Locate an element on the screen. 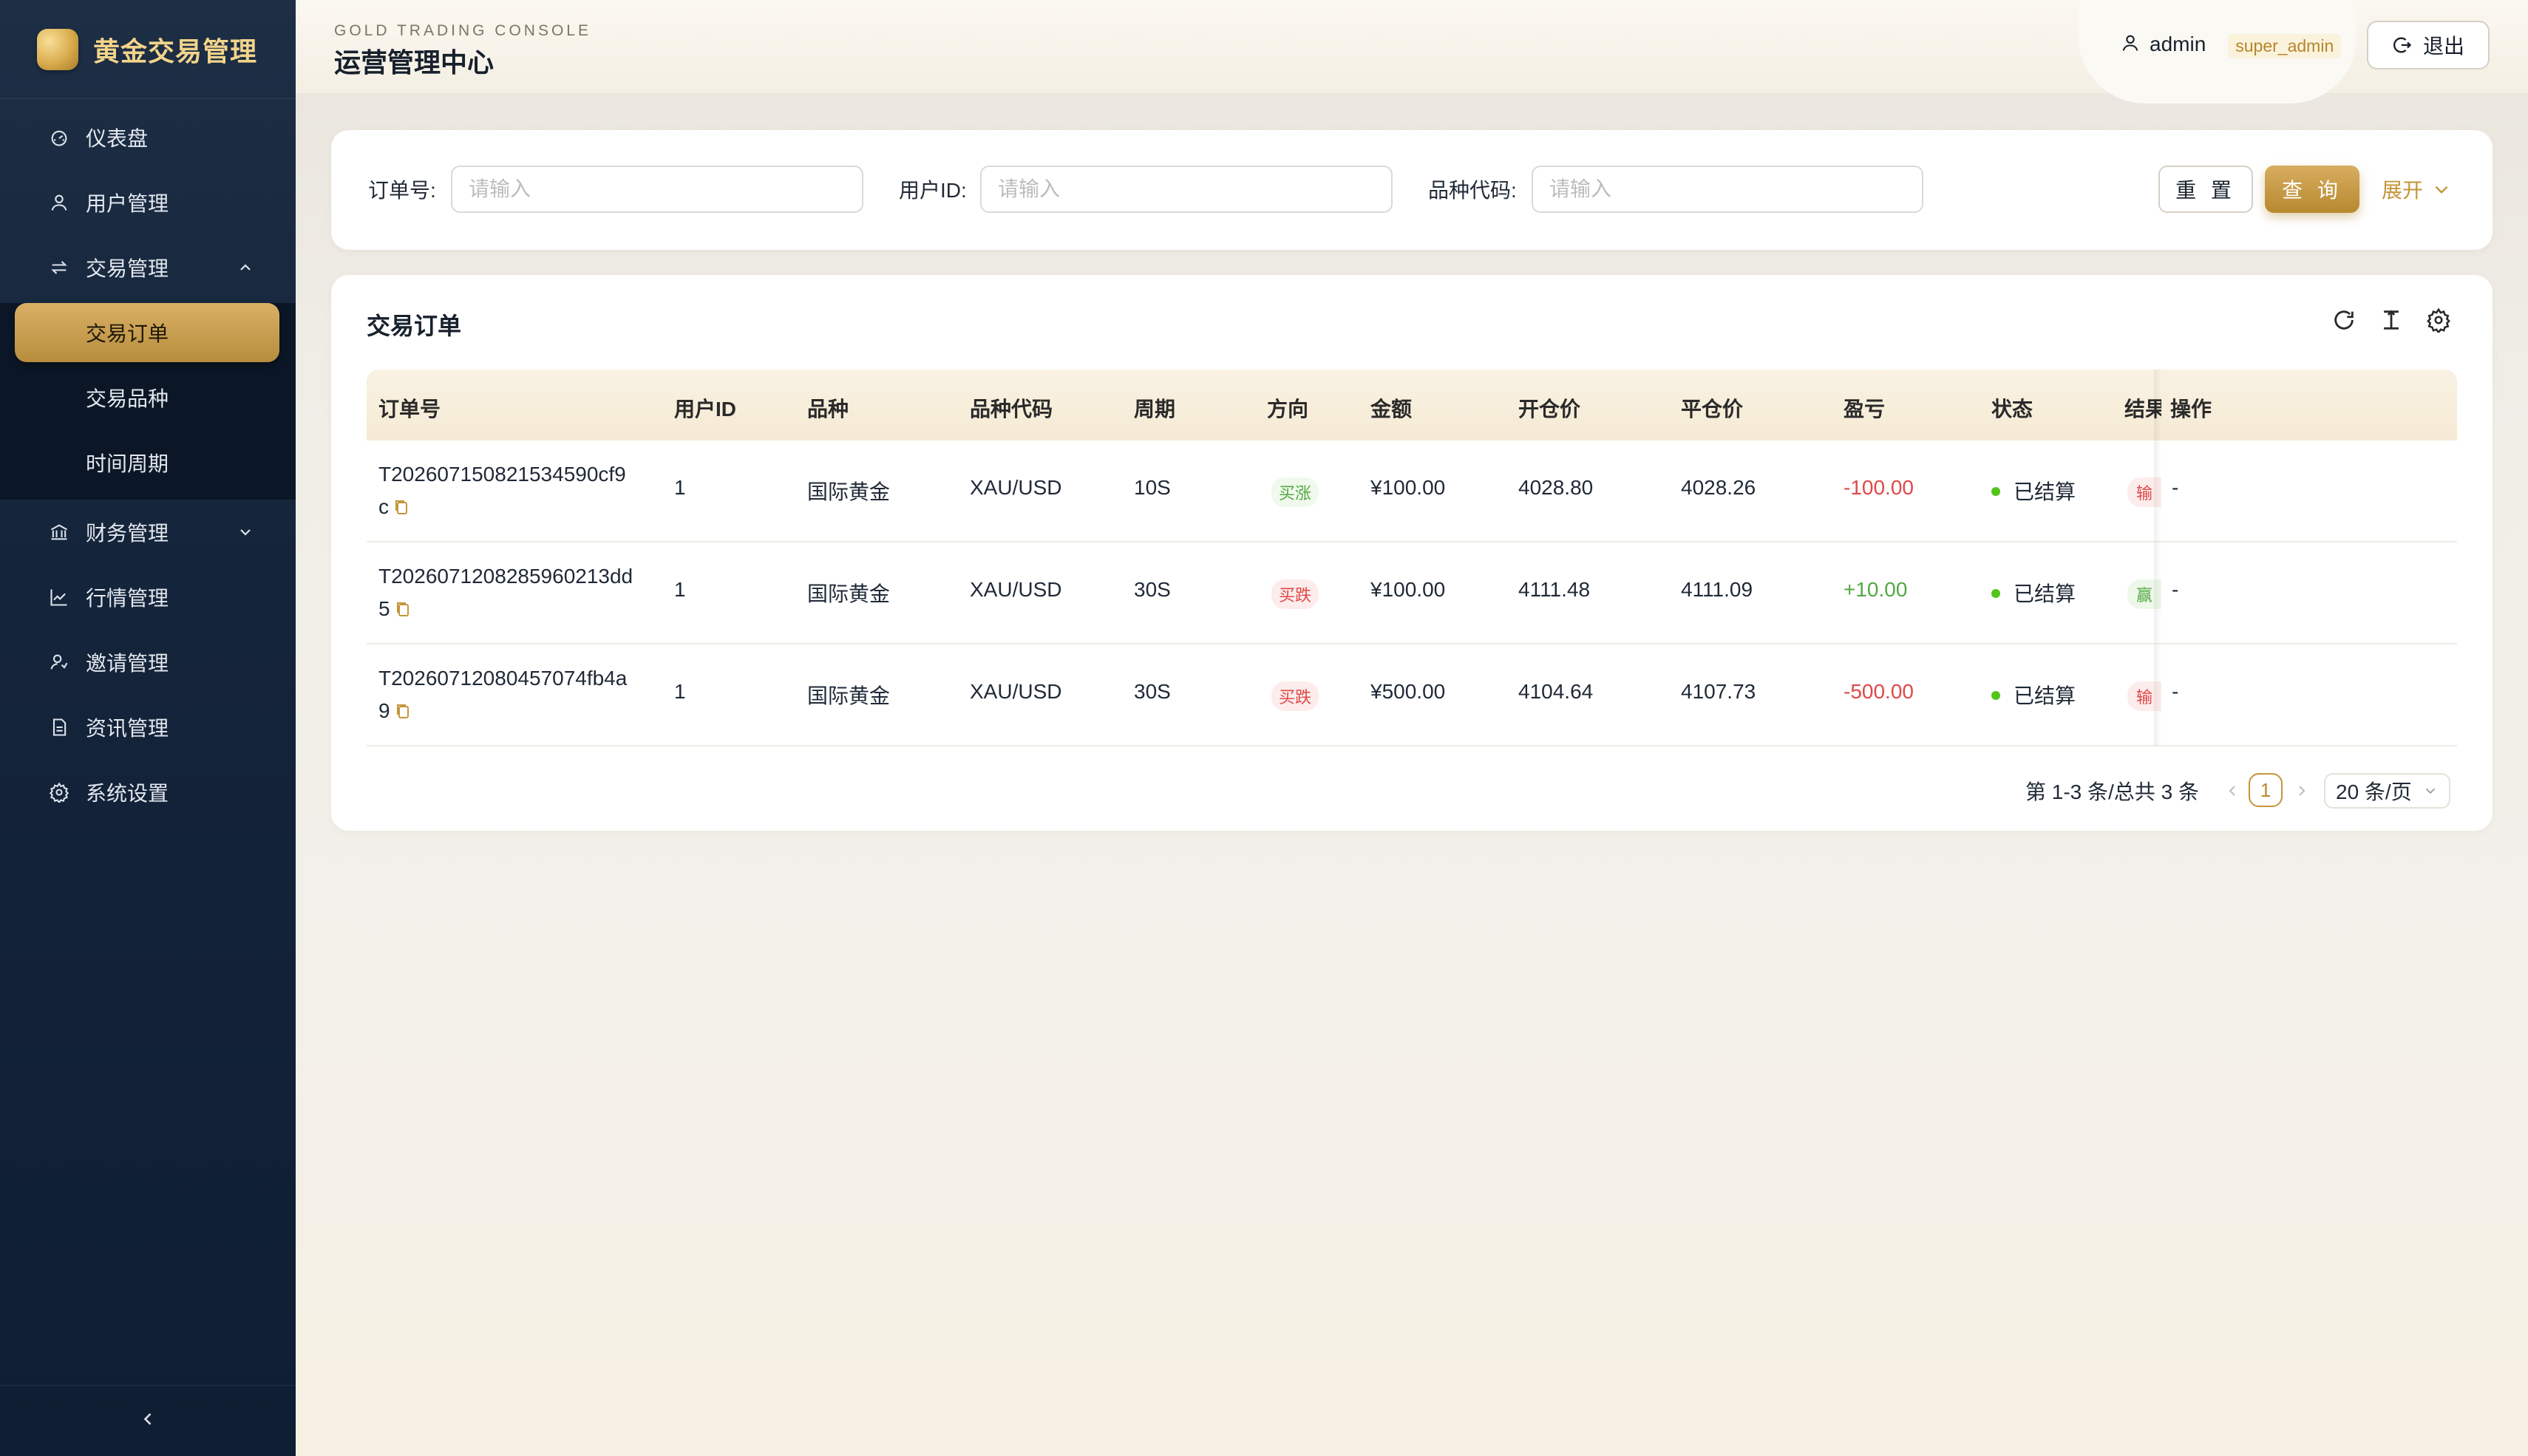 The height and width of the screenshot is (1456, 2528). order-no-cell: T20260712080457074fb4a 9 is located at coordinates (522, 694).